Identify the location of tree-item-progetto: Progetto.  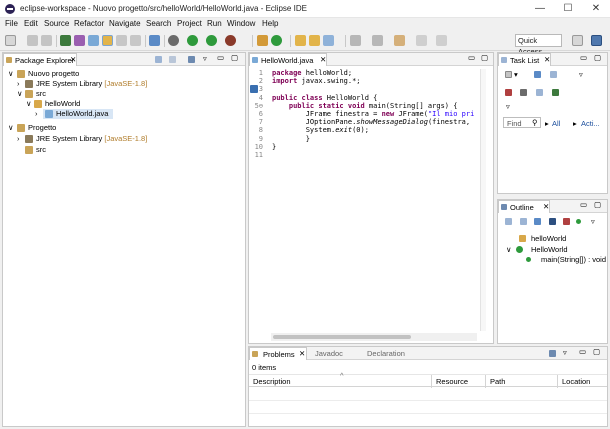
(42, 127).